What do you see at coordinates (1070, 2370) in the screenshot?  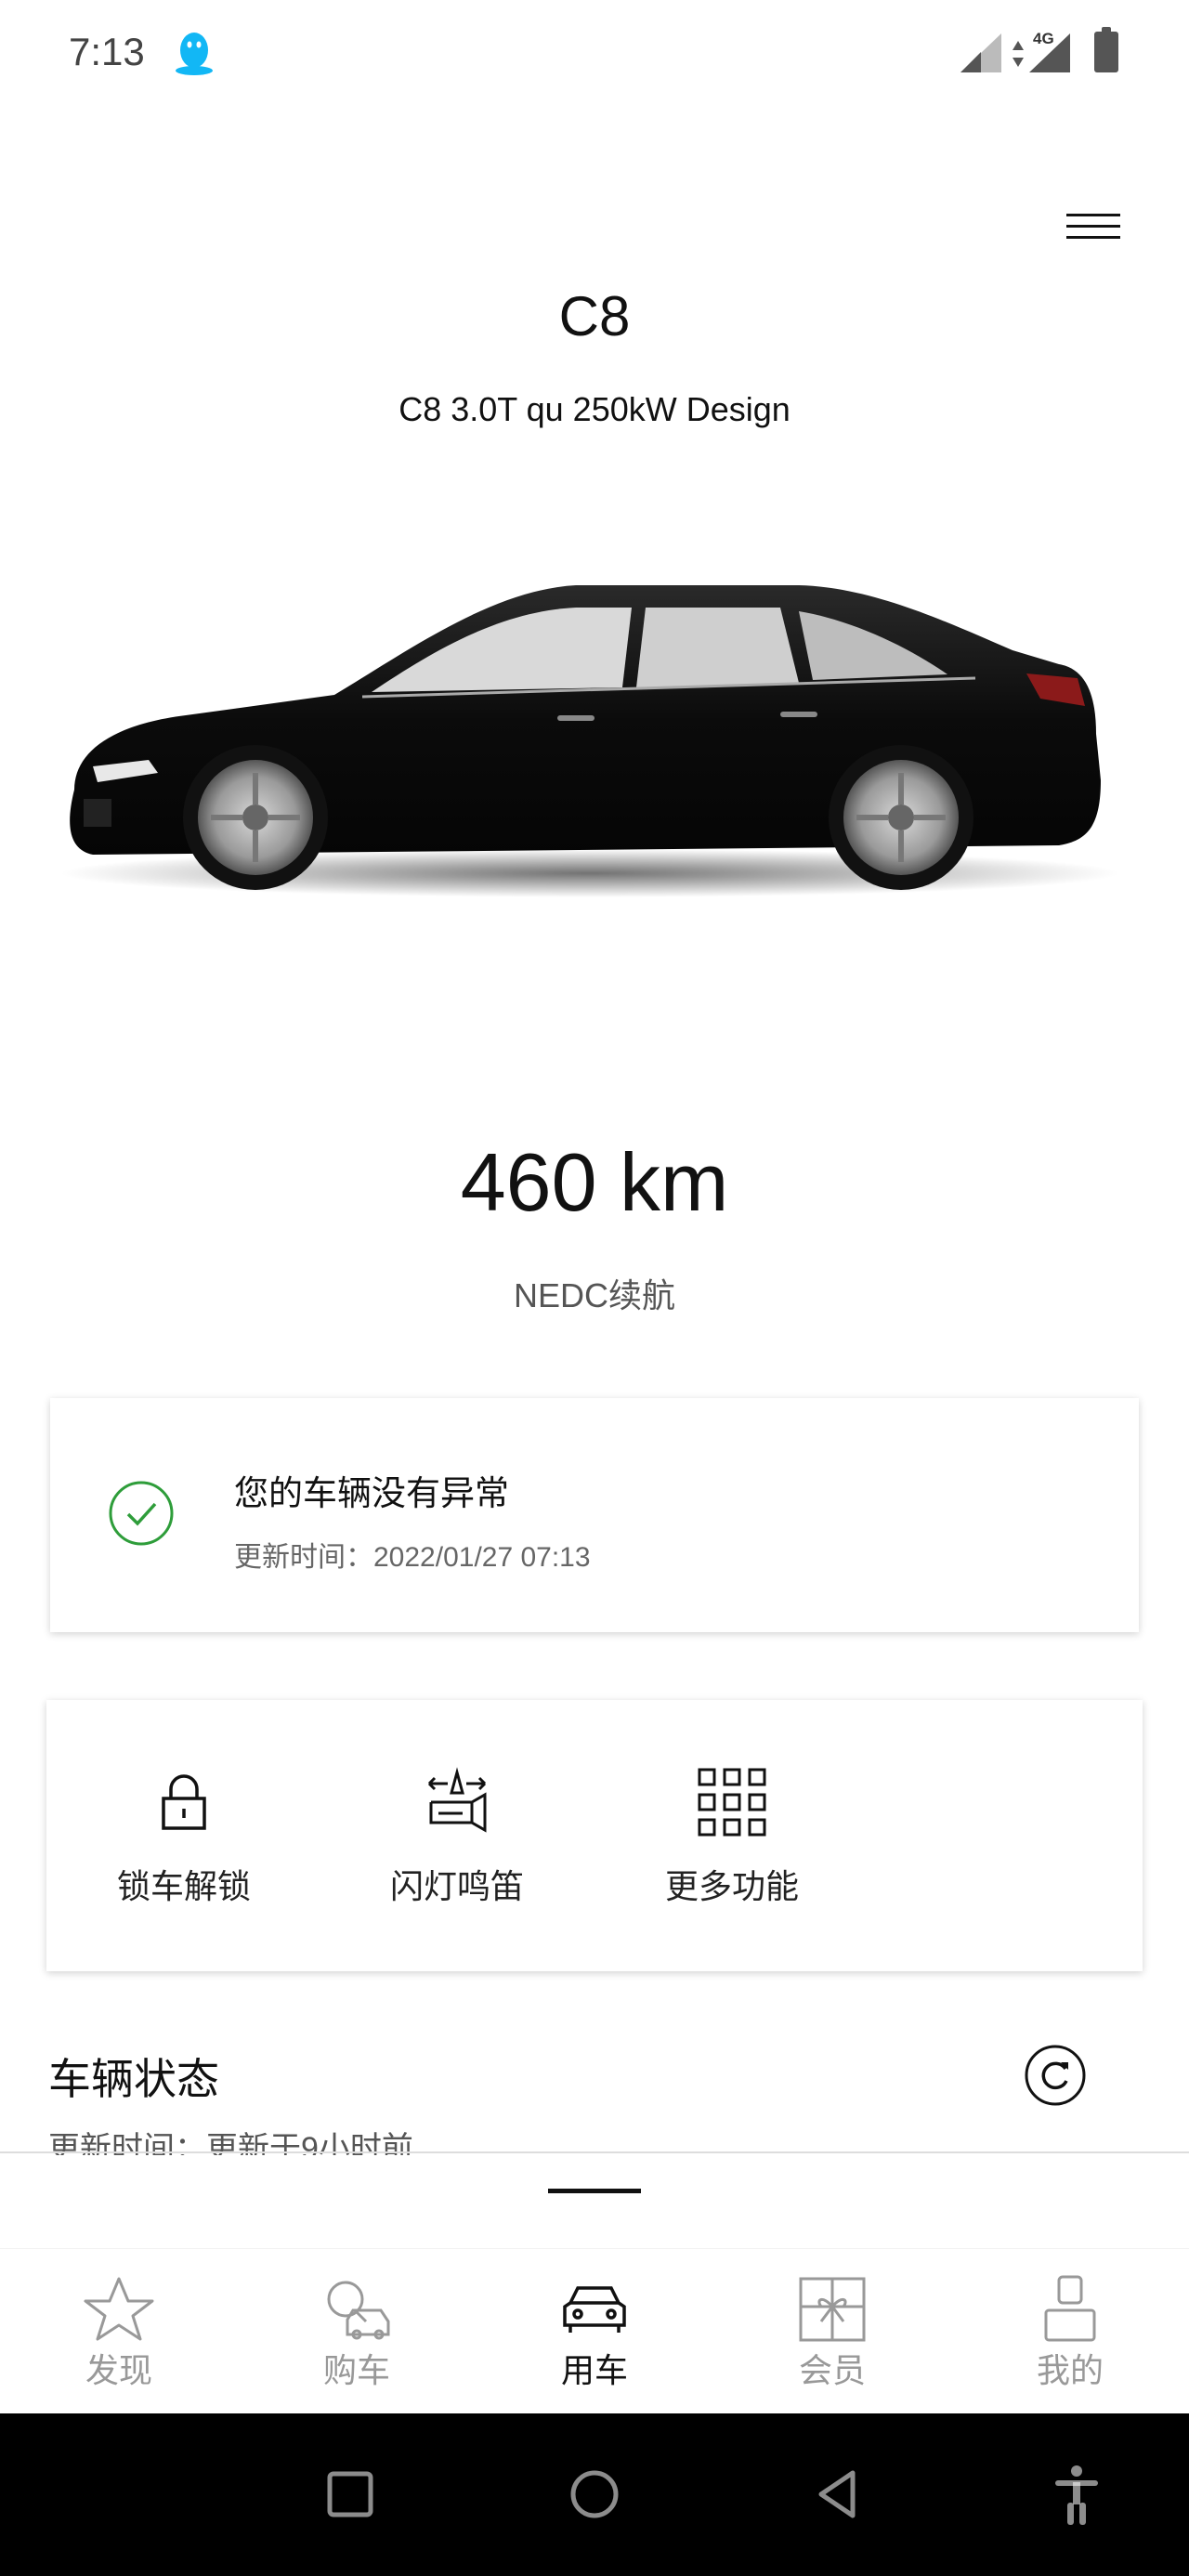 I see `tab-mine-label: 我的` at bounding box center [1070, 2370].